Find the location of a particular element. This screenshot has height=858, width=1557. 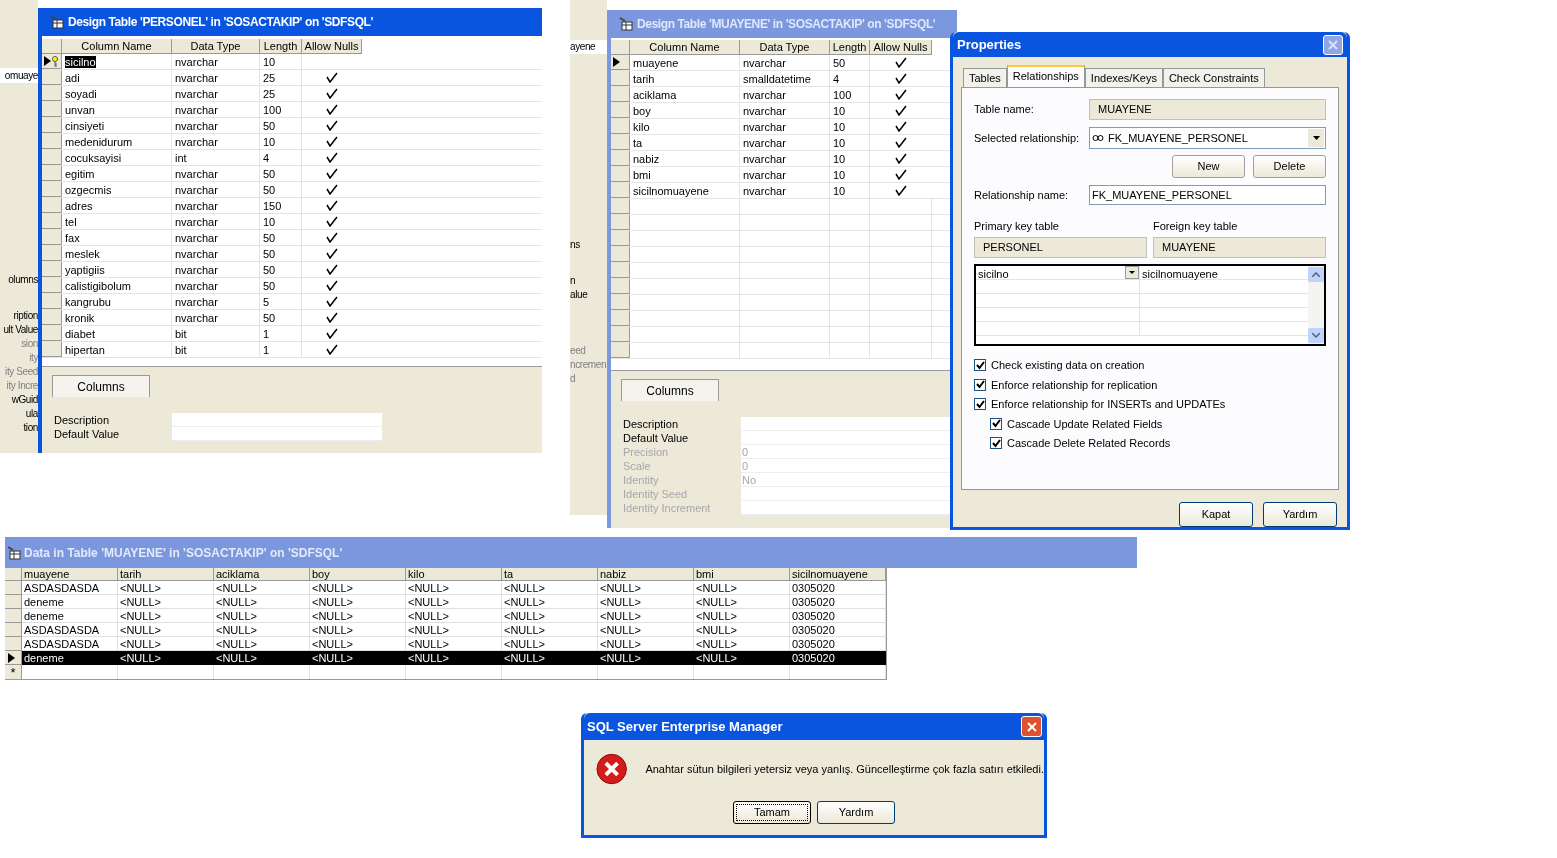

key-icon is located at coordinates (55, 61).